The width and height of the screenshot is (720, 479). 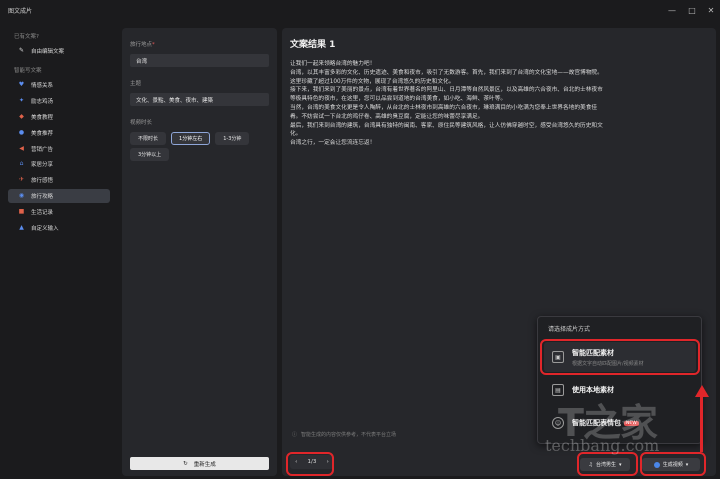 I want to click on annotation-arrow, so click(x=701, y=423).